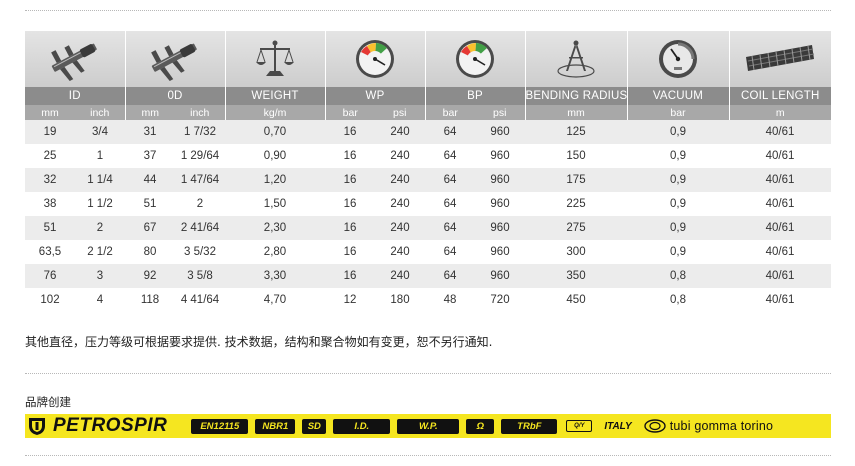 This screenshot has width=855, height=466. I want to click on cell-od-inch: 2 41/64, so click(200, 228).